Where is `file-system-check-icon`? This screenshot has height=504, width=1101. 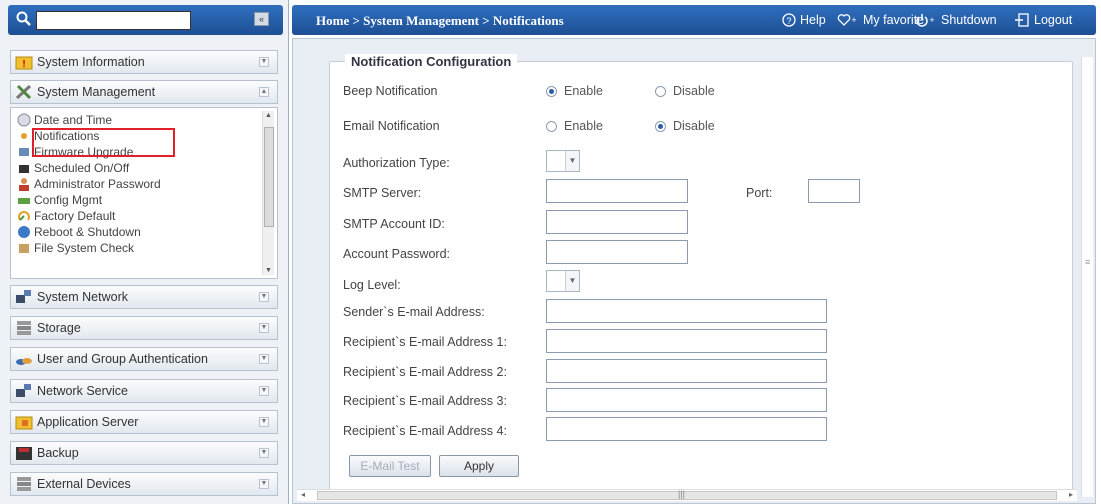
file-system-check-icon is located at coordinates (24, 248).